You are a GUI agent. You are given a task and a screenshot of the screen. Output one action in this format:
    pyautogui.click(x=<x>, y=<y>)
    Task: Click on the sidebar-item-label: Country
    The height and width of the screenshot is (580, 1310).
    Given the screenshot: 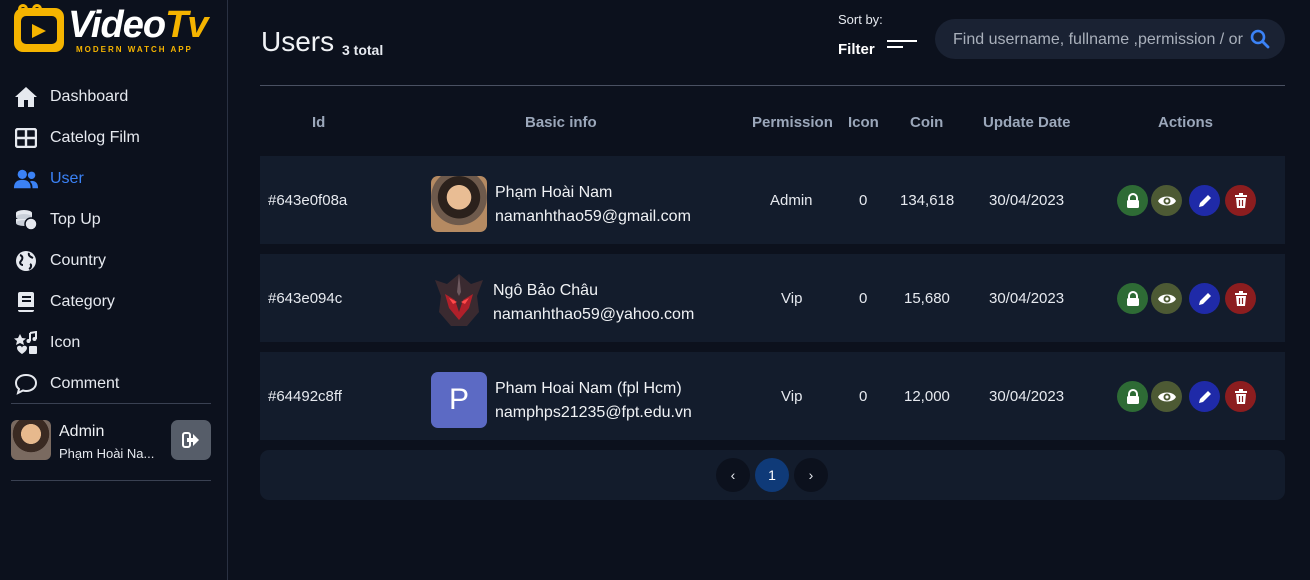 What is the action you would take?
    pyautogui.click(x=78, y=260)
    